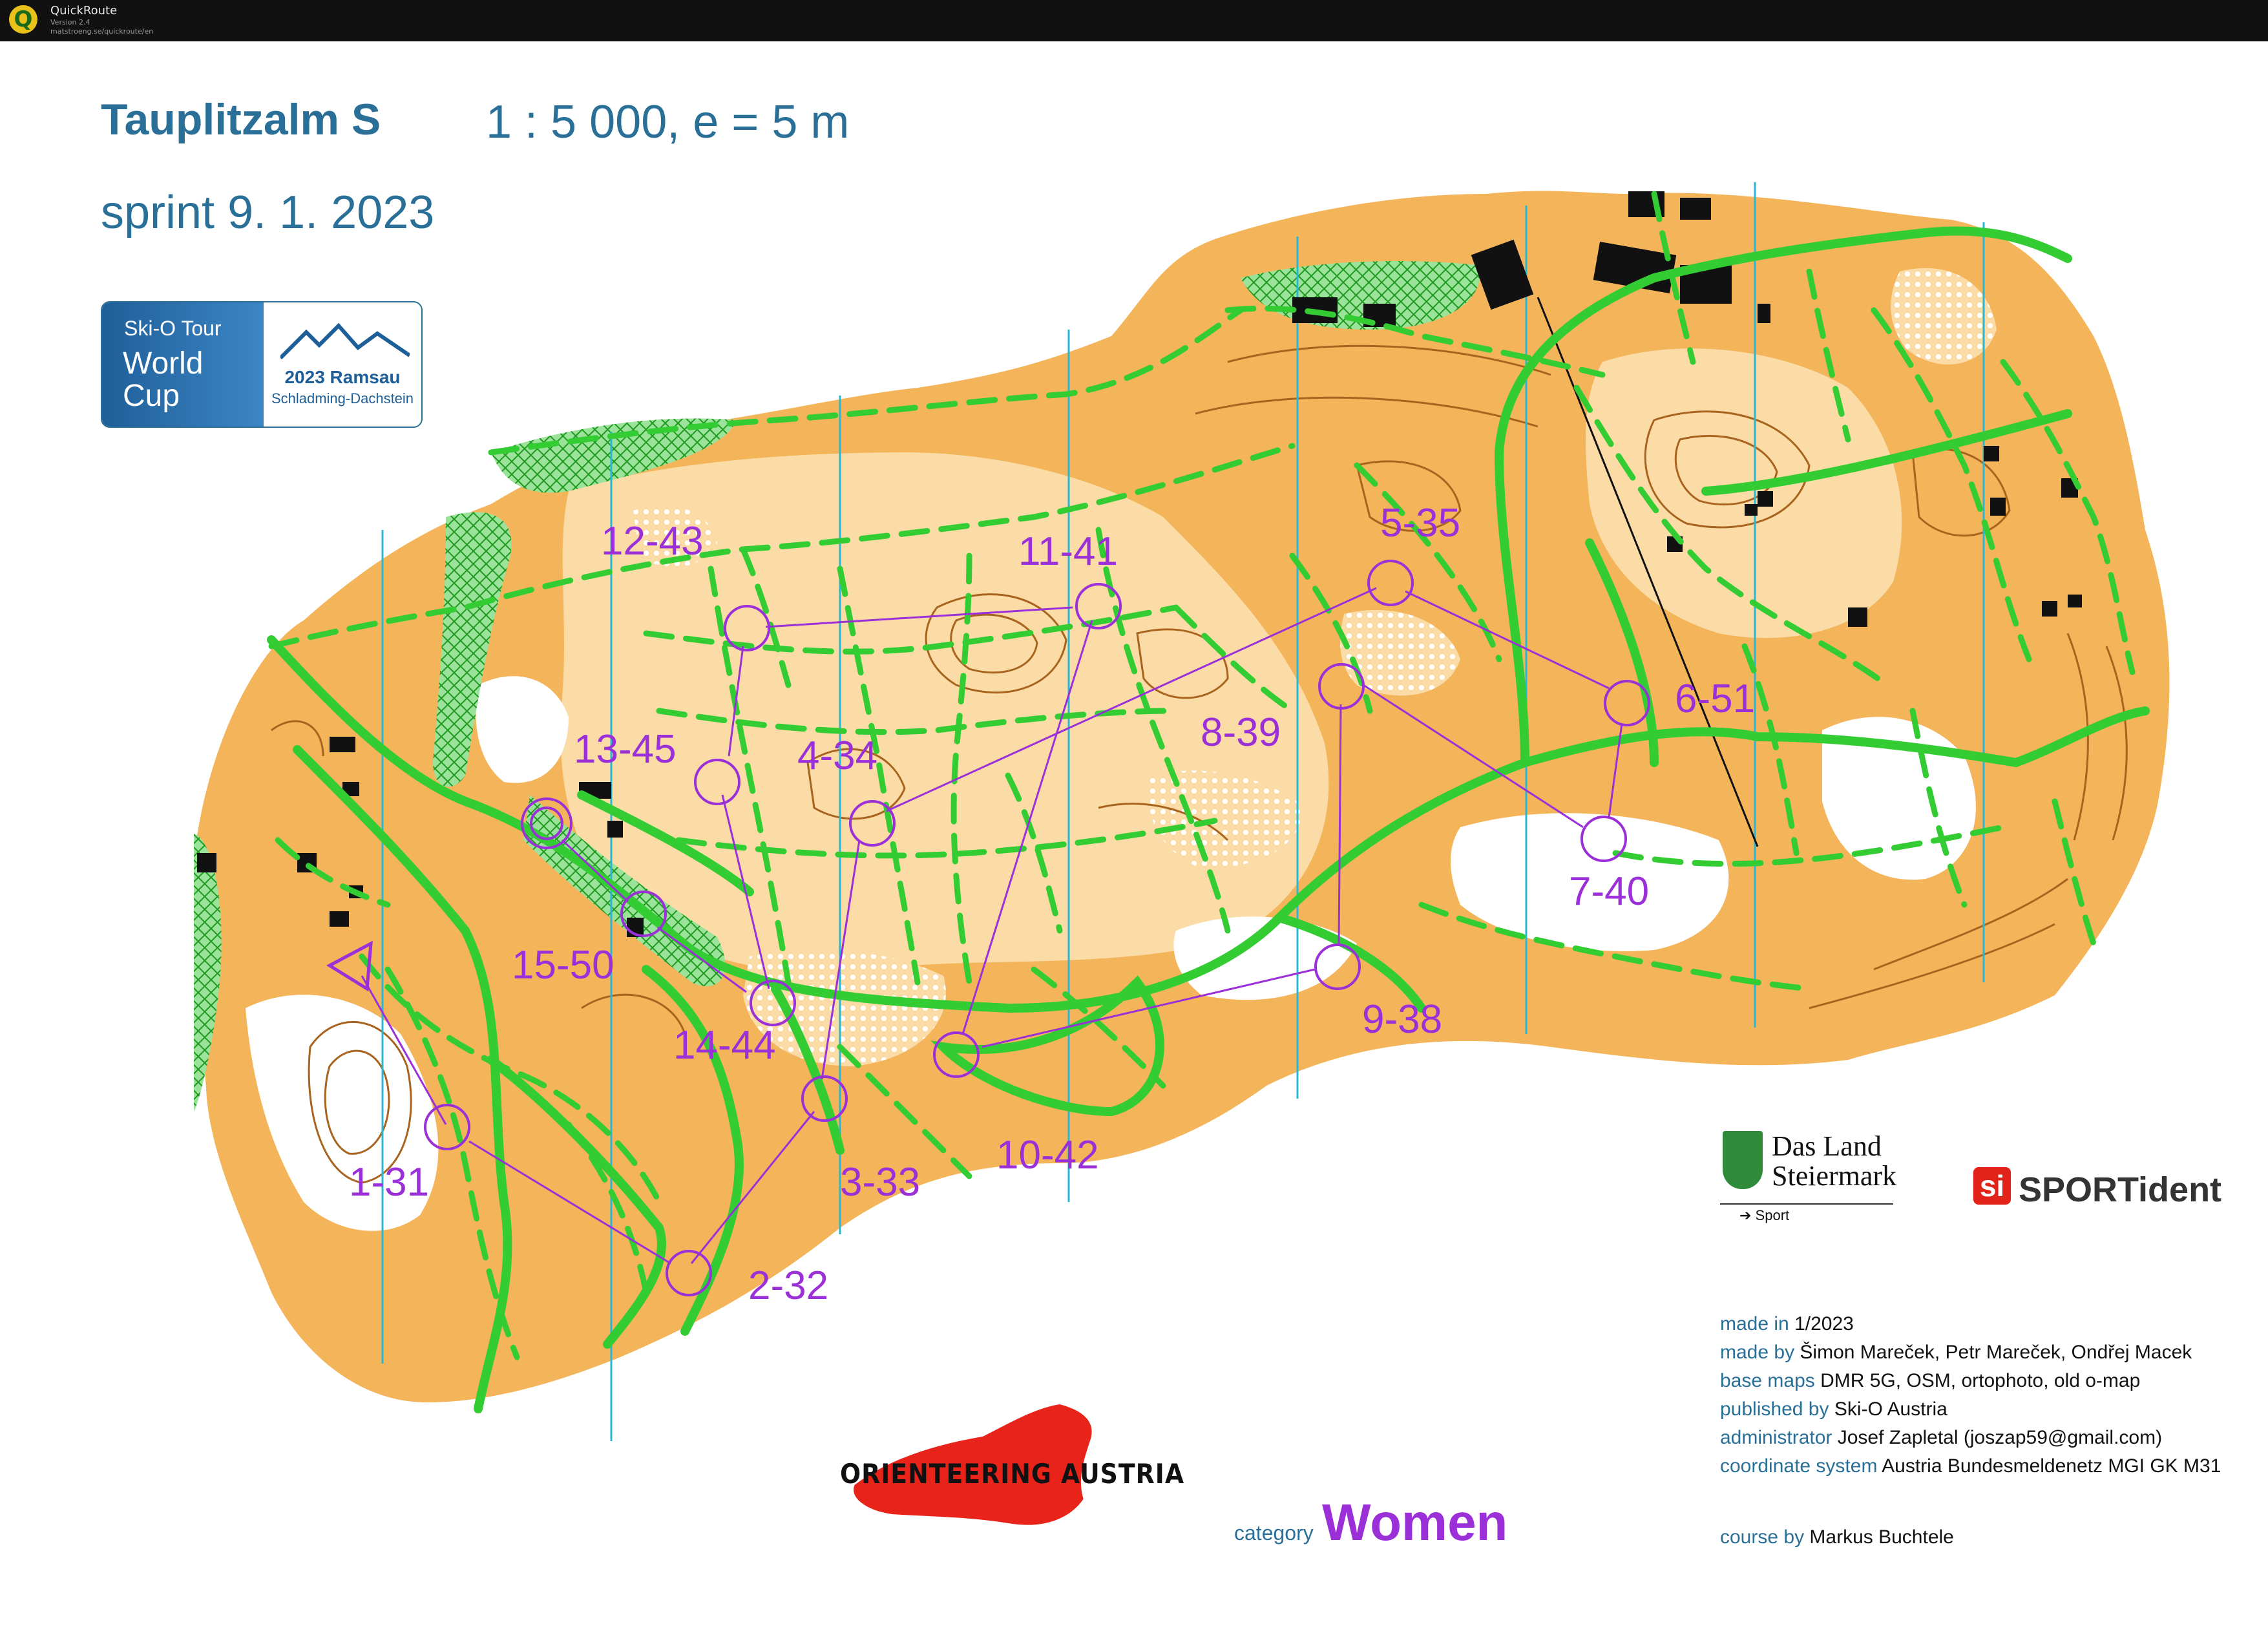 This screenshot has height=1646, width=2268. I want to click on app-version: Version 2.4, so click(70, 22).